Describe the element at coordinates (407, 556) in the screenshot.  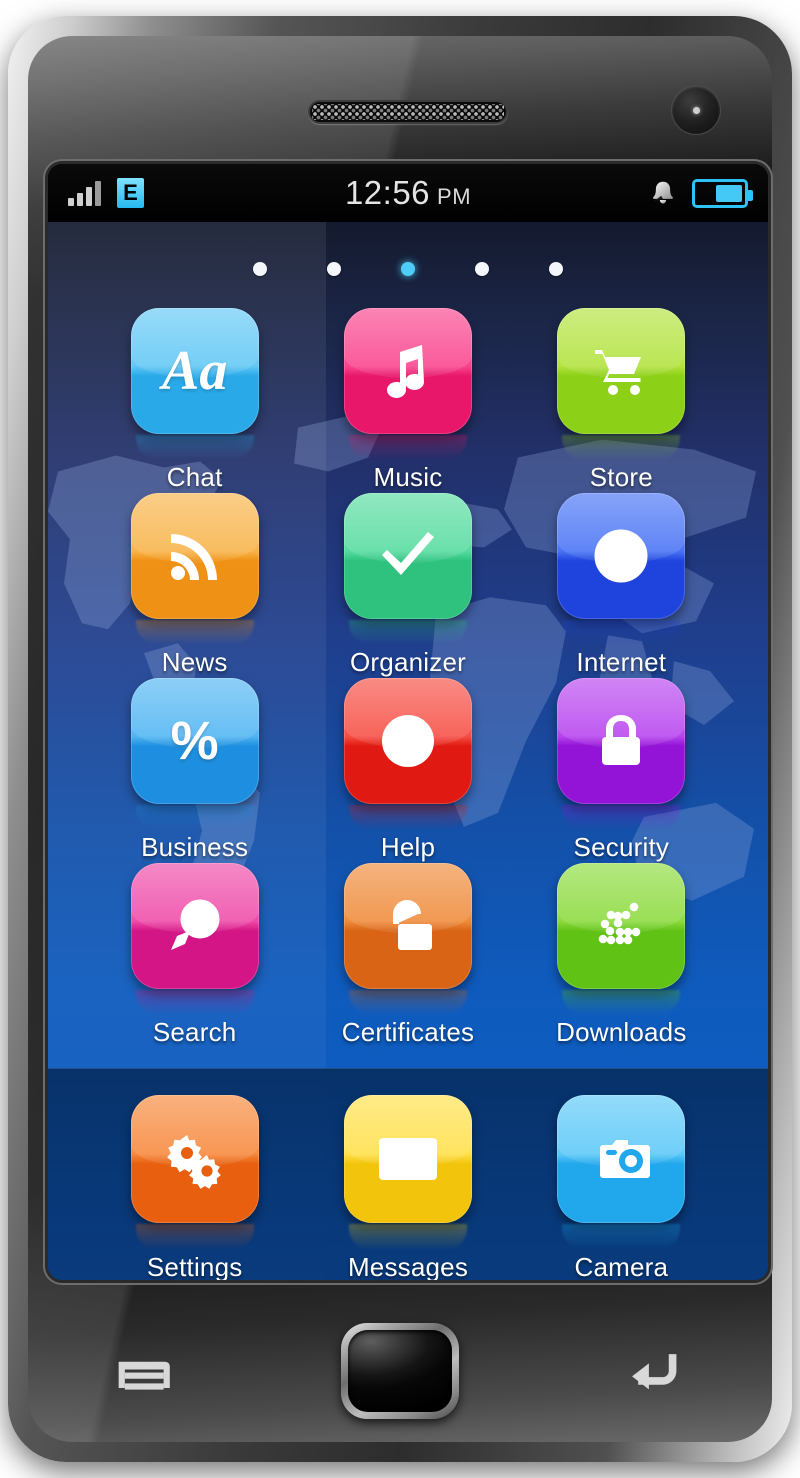
I see `checkmark-icon` at that location.